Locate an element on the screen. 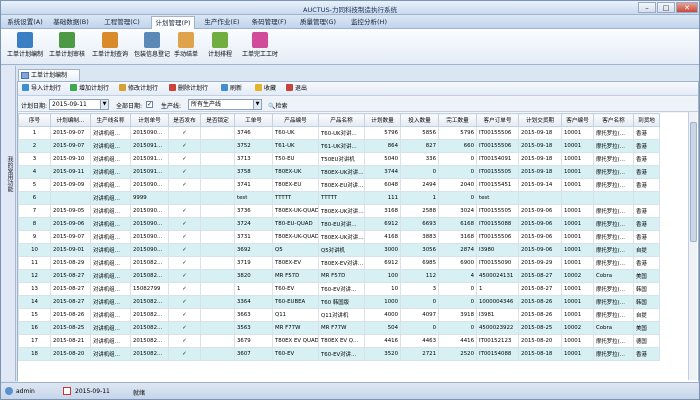 The height and width of the screenshot is (400, 700). table-cell: IT00155451 is located at coordinates (497, 185).